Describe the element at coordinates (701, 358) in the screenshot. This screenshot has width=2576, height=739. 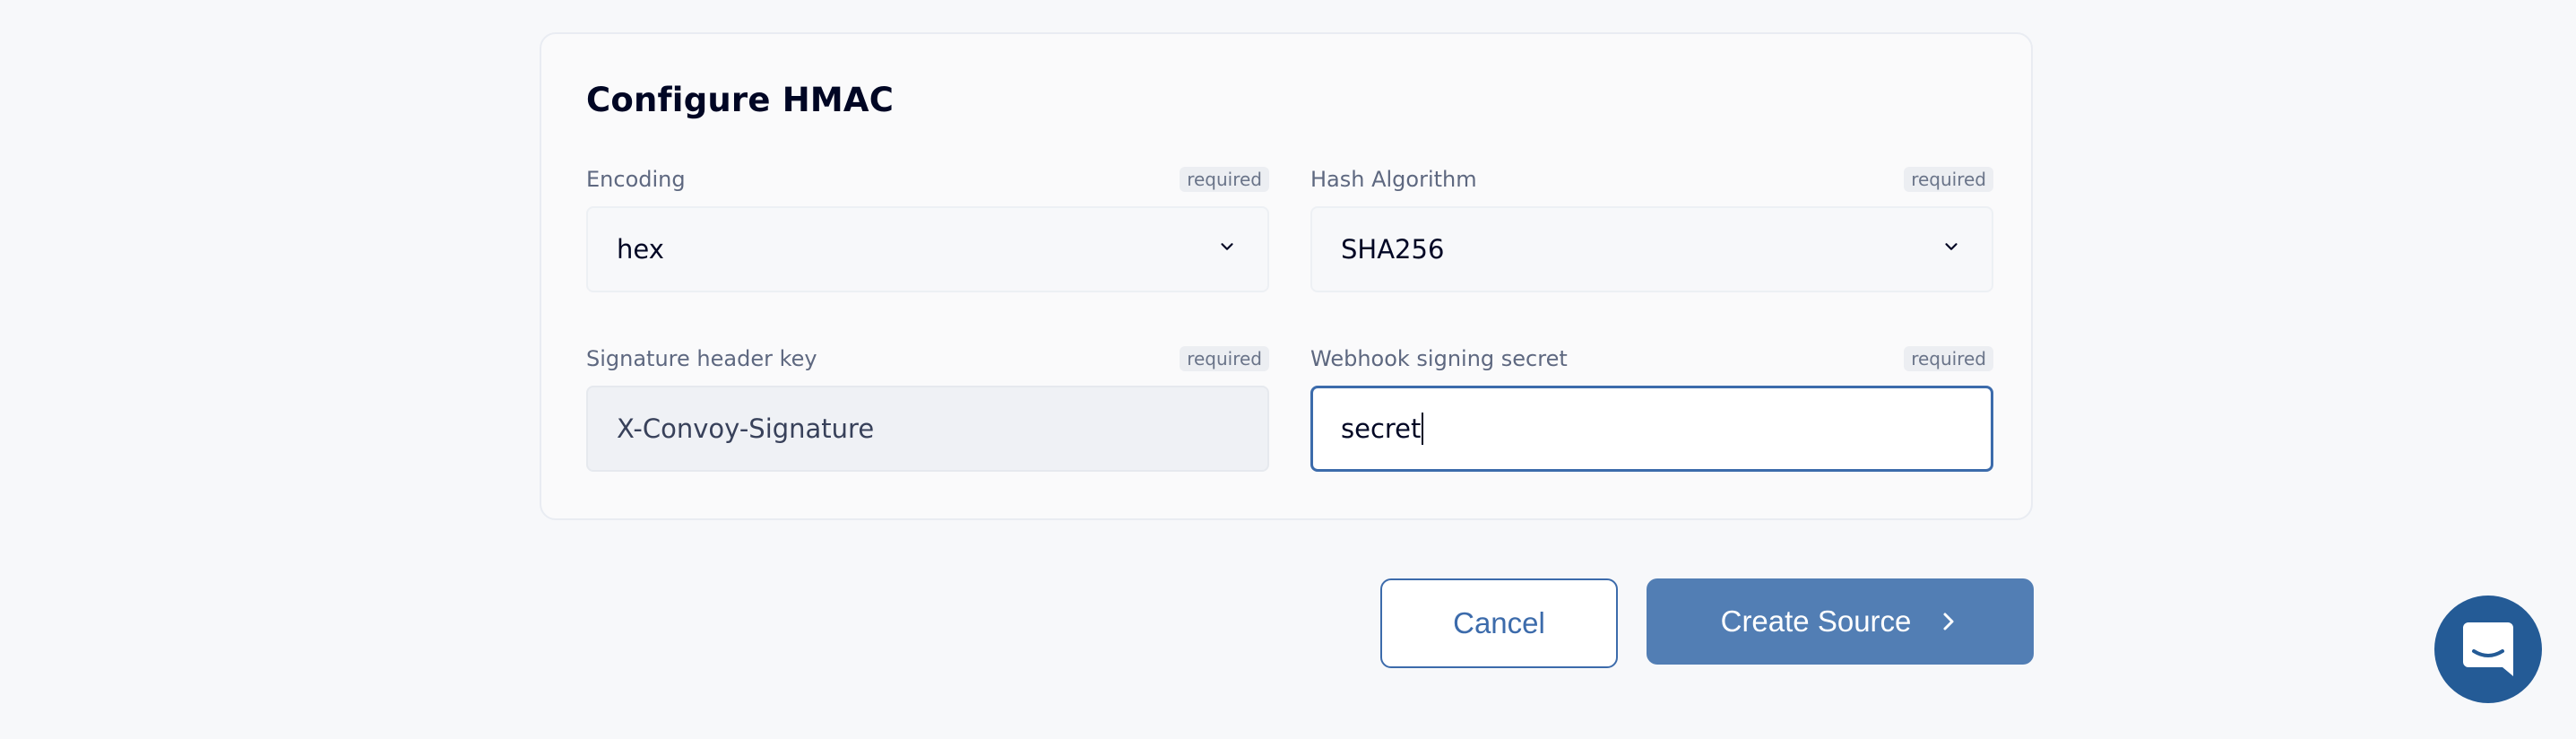
I see `signature-header-key-label: Signature header key` at that location.